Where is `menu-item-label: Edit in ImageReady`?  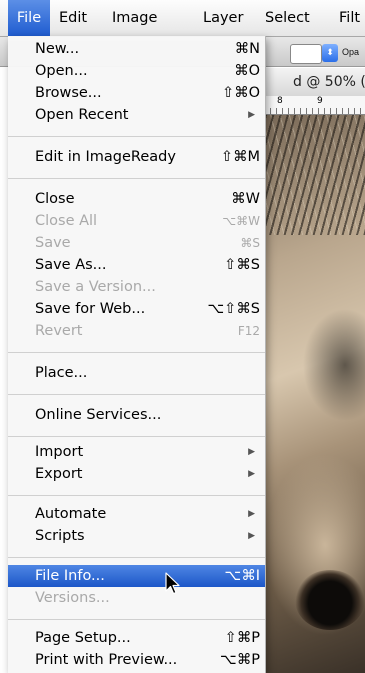 menu-item-label: Edit in ImageReady is located at coordinates (105, 157).